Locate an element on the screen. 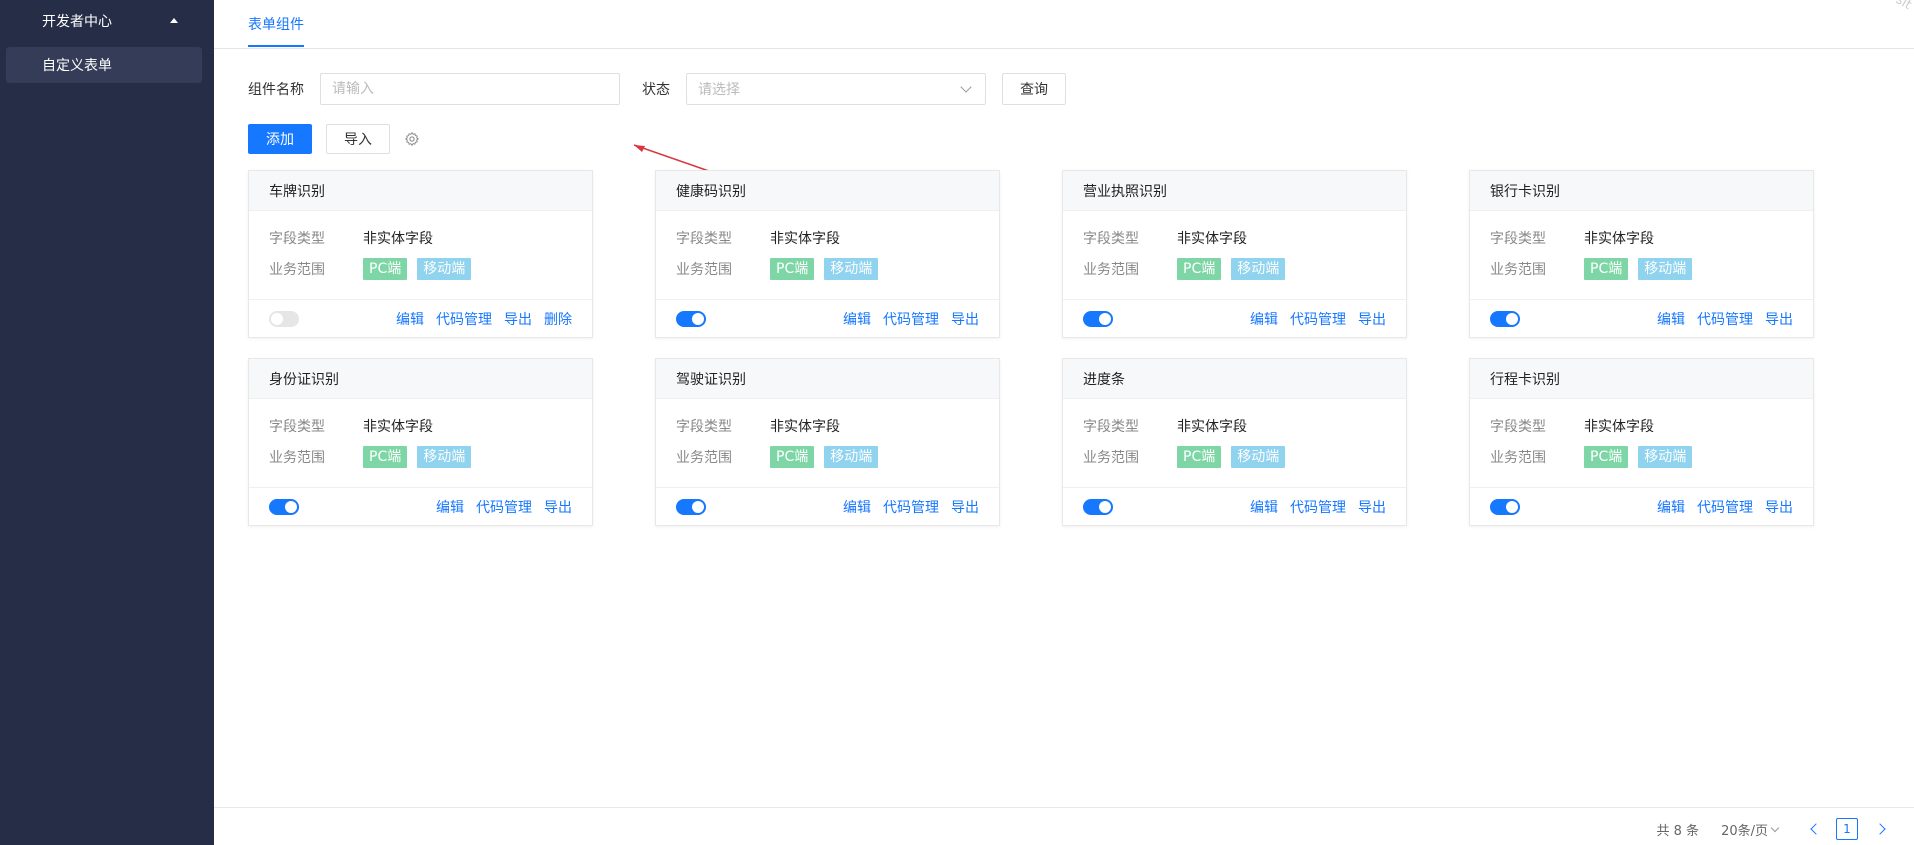  card-title: 银行卡识别 is located at coordinates (1641, 191).